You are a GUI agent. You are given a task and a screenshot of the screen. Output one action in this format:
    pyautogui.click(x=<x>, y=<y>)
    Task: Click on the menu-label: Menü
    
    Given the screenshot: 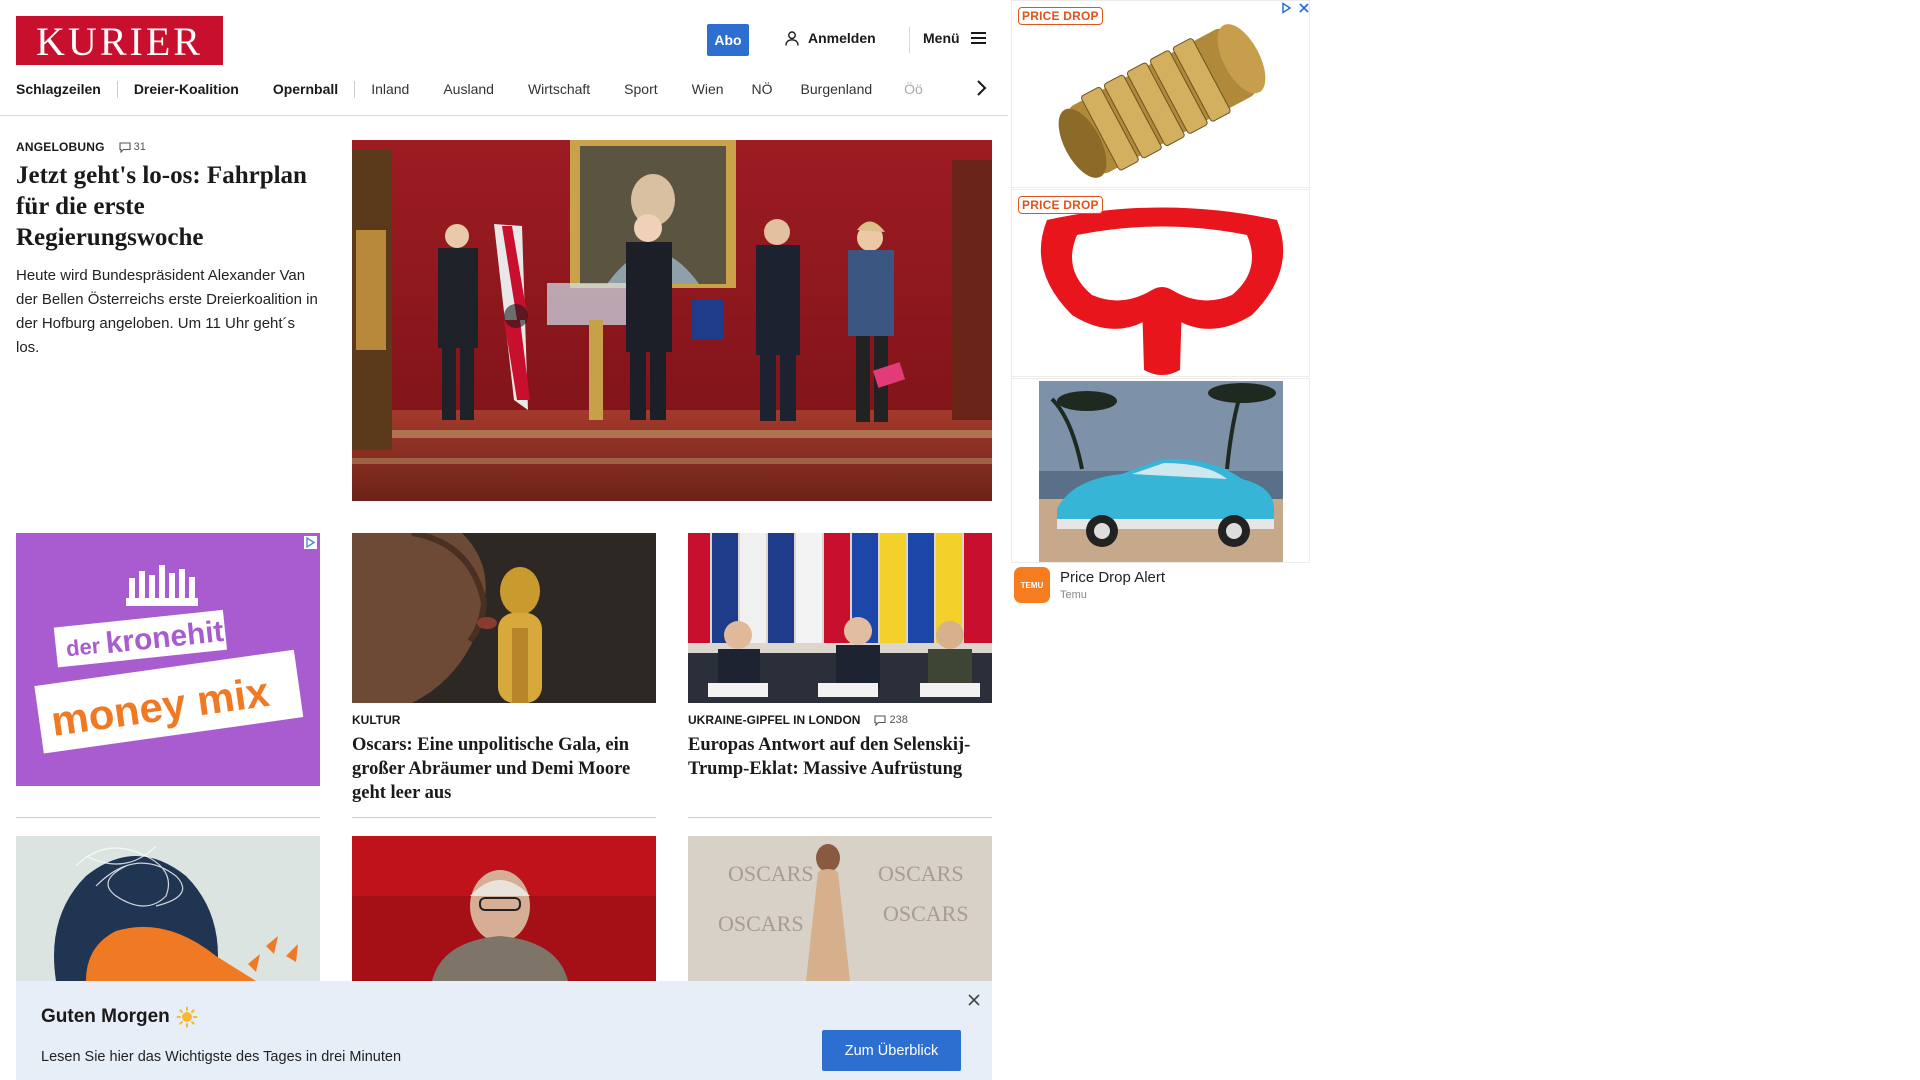 What is the action you would take?
    pyautogui.click(x=941, y=38)
    